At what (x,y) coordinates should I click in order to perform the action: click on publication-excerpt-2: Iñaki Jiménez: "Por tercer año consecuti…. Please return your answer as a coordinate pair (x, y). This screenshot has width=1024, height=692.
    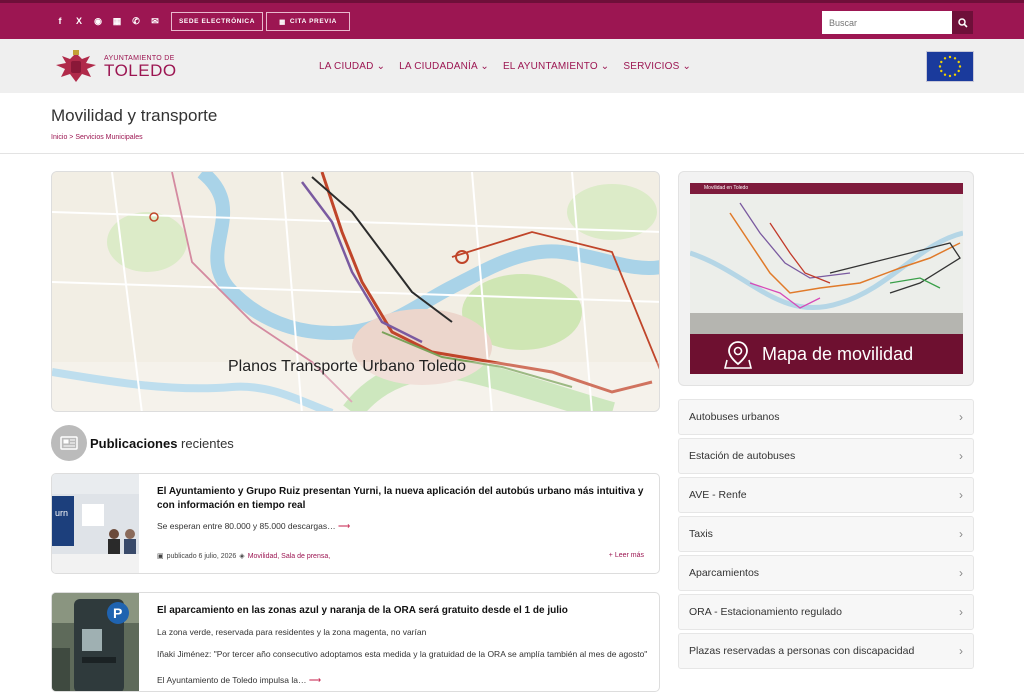
    Looking at the image, I should click on (402, 654).